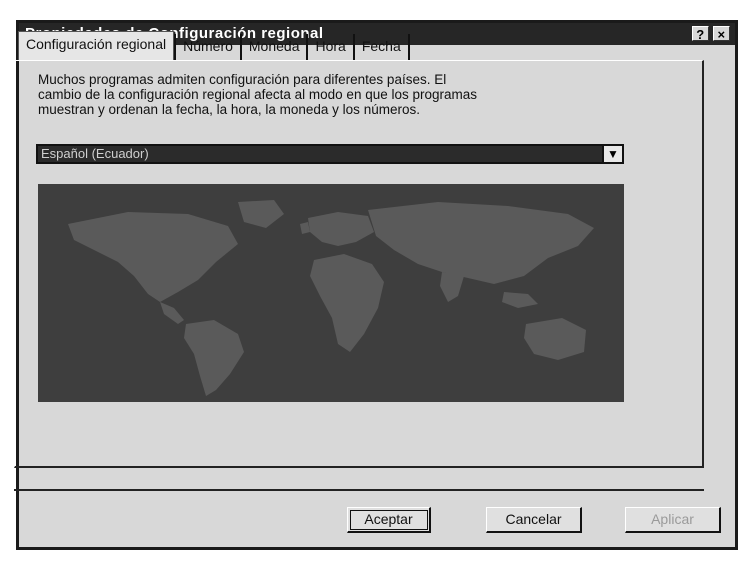 This screenshot has width=751, height=562. Describe the element at coordinates (534, 520) in the screenshot. I see `cancel-button: Cancelar` at that location.